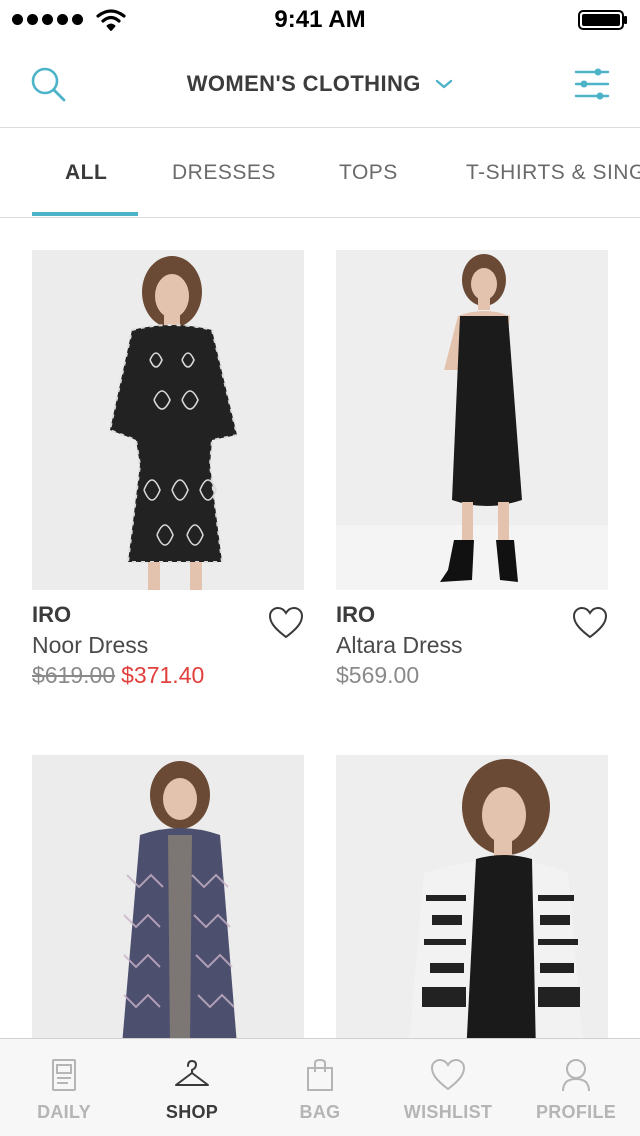  I want to click on nav-daily-label: DAILY, so click(64, 1112).